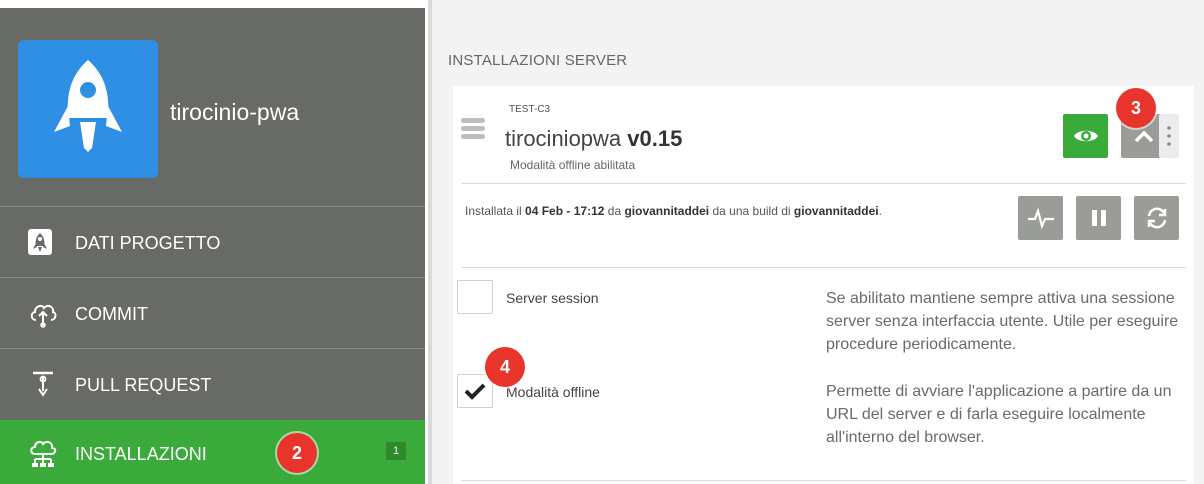 This screenshot has width=1204, height=484. Describe the element at coordinates (43, 384) in the screenshot. I see `pull-request-icon` at that location.